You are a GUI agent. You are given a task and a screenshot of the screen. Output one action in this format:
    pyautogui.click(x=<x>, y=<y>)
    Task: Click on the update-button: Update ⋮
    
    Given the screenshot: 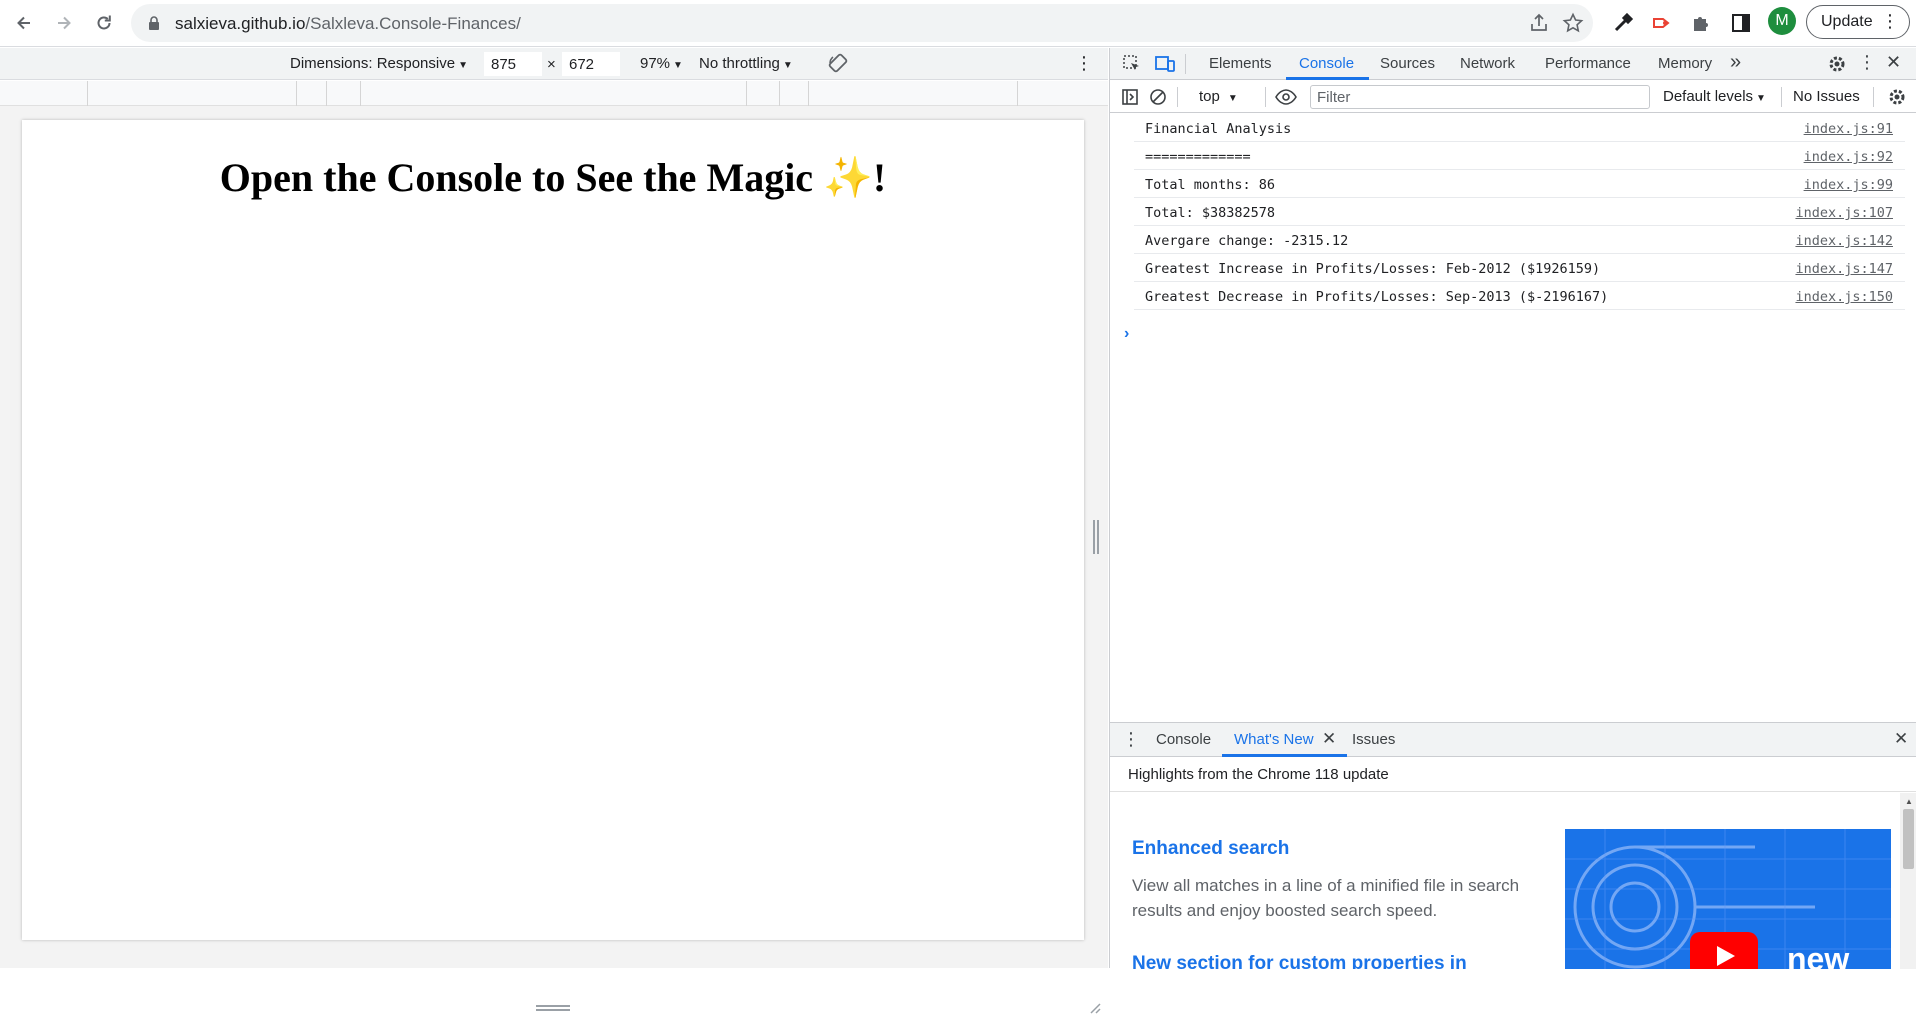 What is the action you would take?
    pyautogui.click(x=1858, y=22)
    